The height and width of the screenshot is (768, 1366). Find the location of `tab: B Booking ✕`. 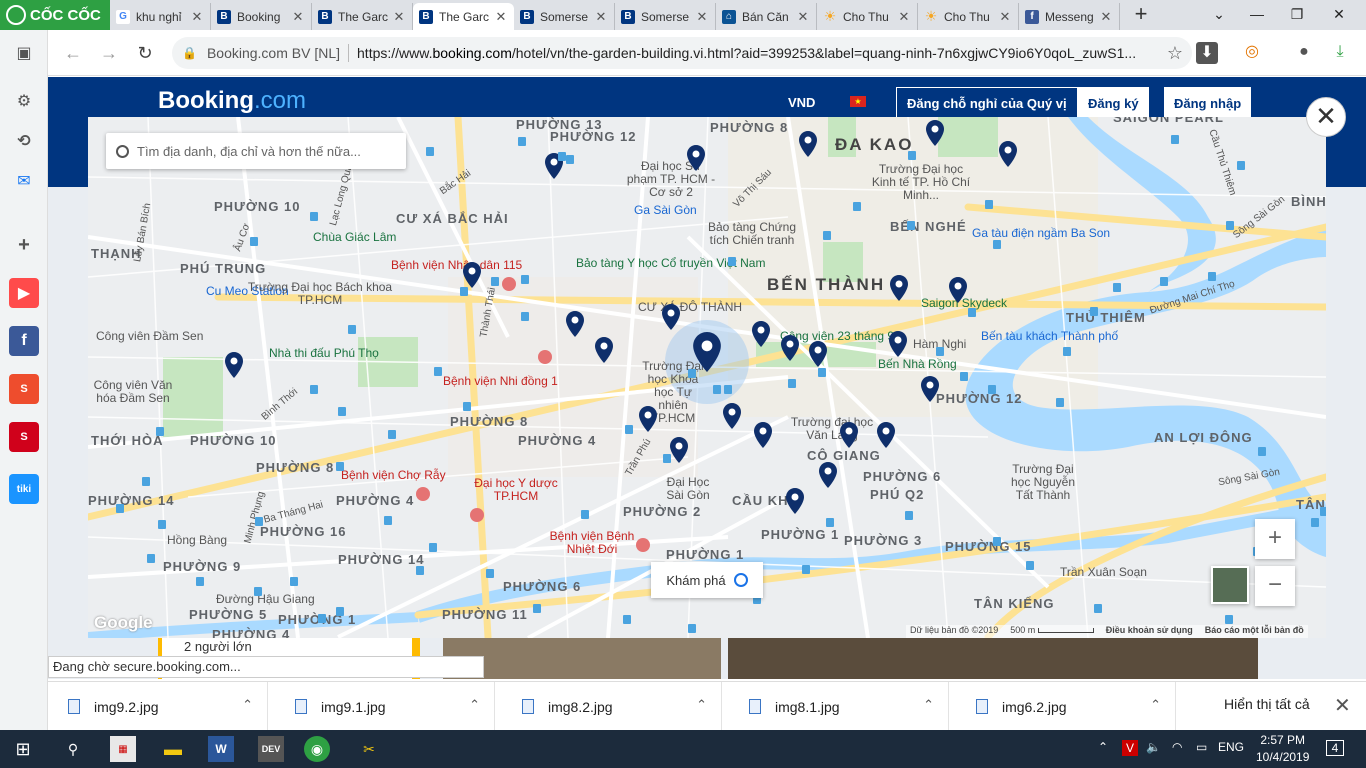

tab: B Booking ✕ is located at coordinates (261, 16).